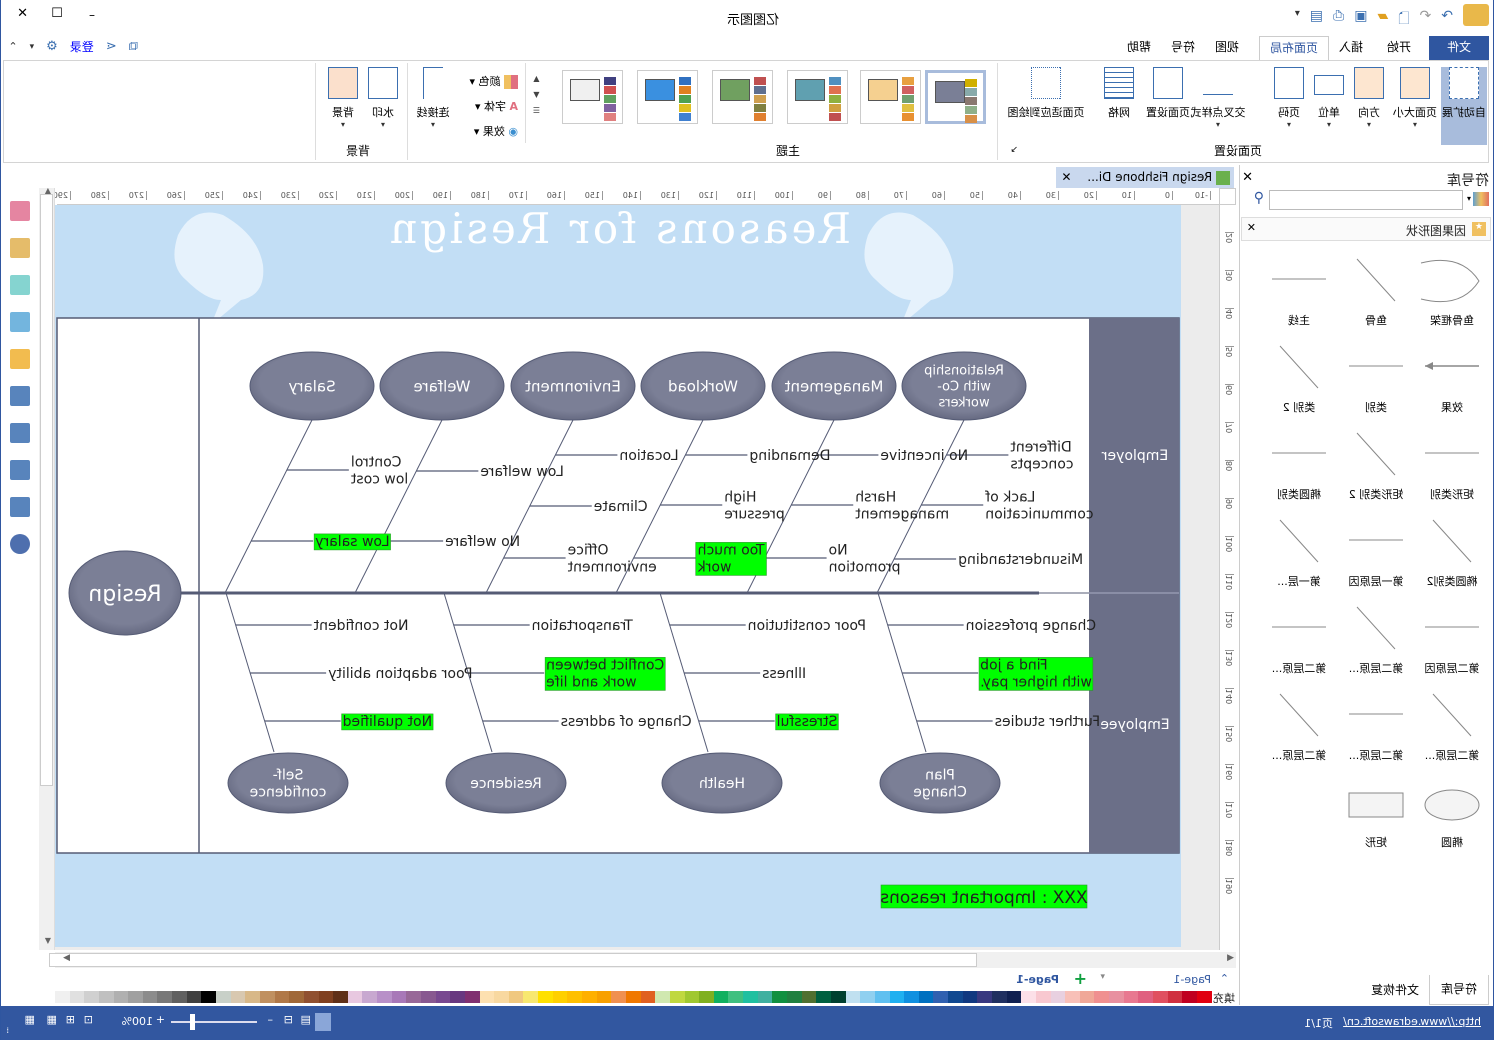 Image resolution: width=1494 pixels, height=1040 pixels. I want to click on horizontal-scrollbar: ◀ ▶, so click(642, 960).